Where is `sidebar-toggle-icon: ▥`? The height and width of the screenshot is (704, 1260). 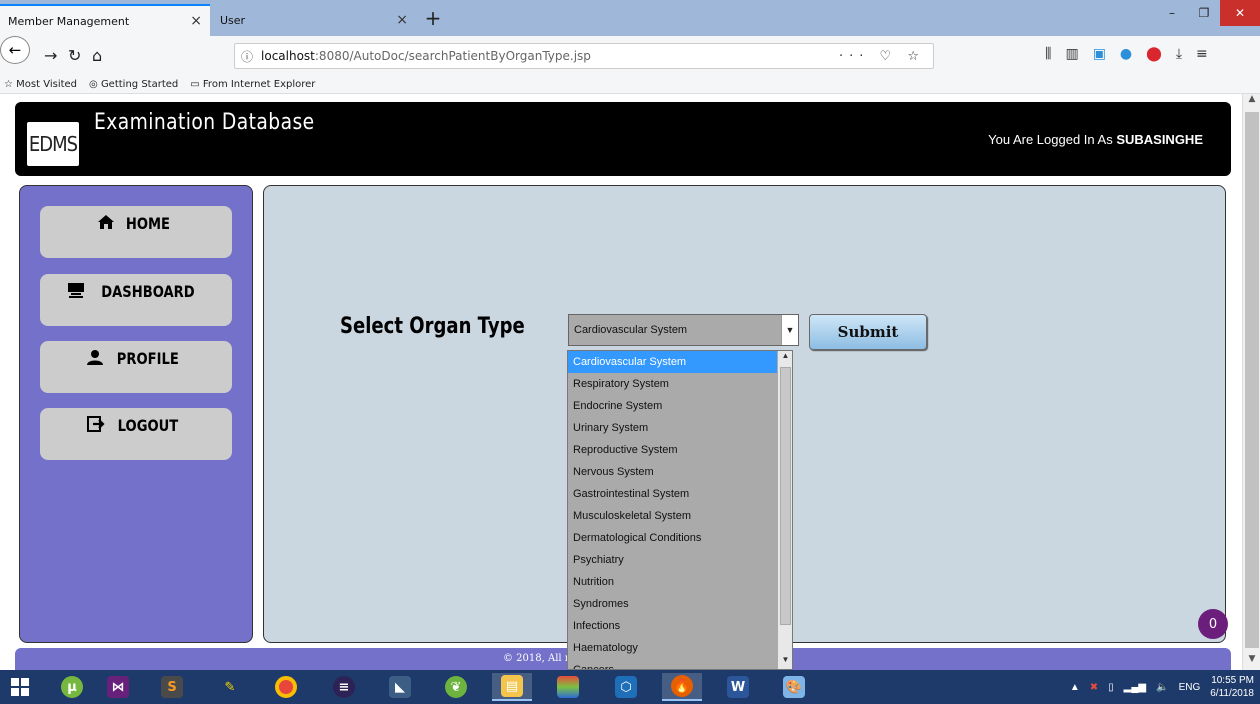 sidebar-toggle-icon: ▥ is located at coordinates (1071, 54).